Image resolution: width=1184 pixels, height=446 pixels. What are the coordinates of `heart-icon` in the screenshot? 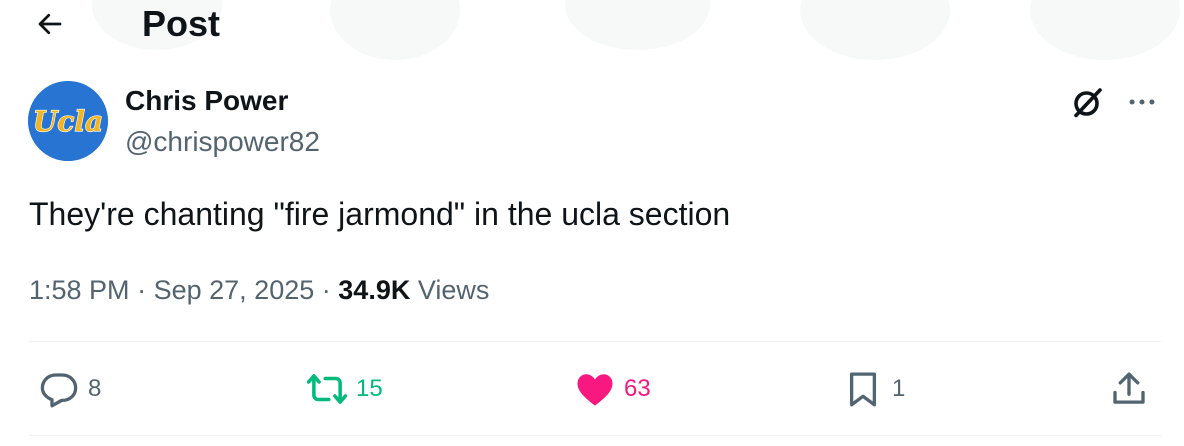 It's located at (595, 390).